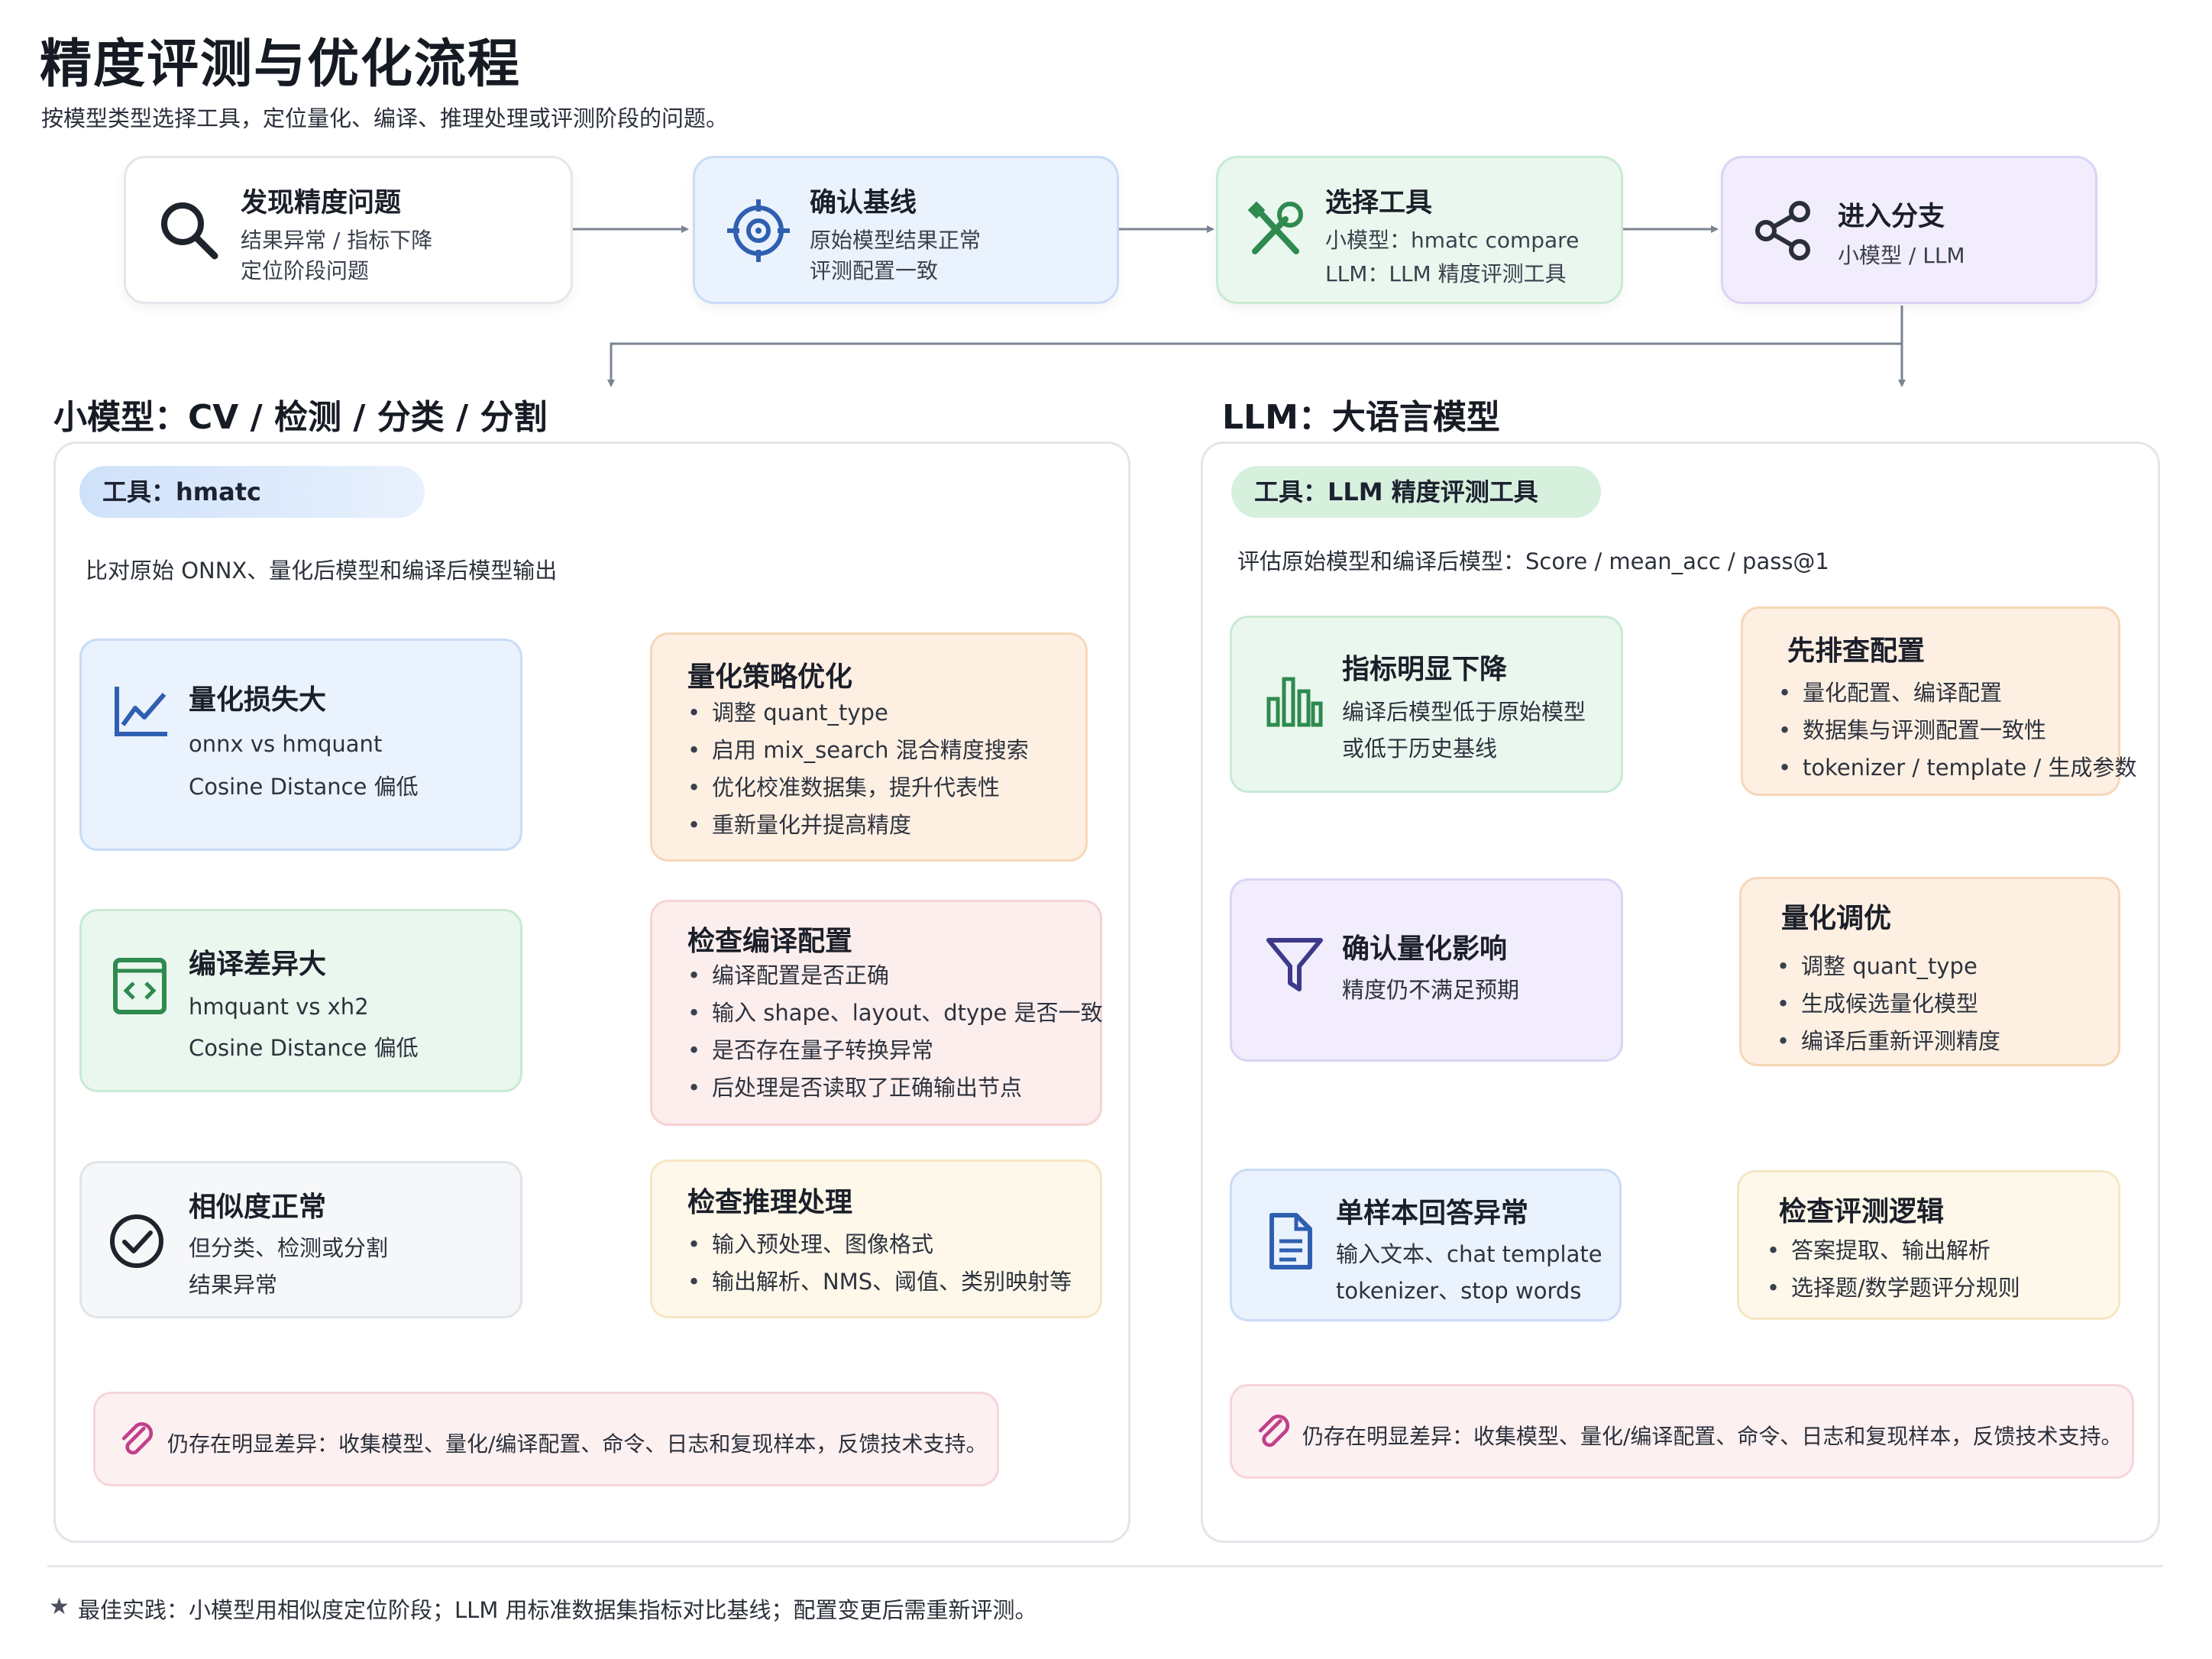 This screenshot has height=1659, width=2212. What do you see at coordinates (1957, 730) in the screenshot?
I see `action-item: 数据集与评测配置一致性` at bounding box center [1957, 730].